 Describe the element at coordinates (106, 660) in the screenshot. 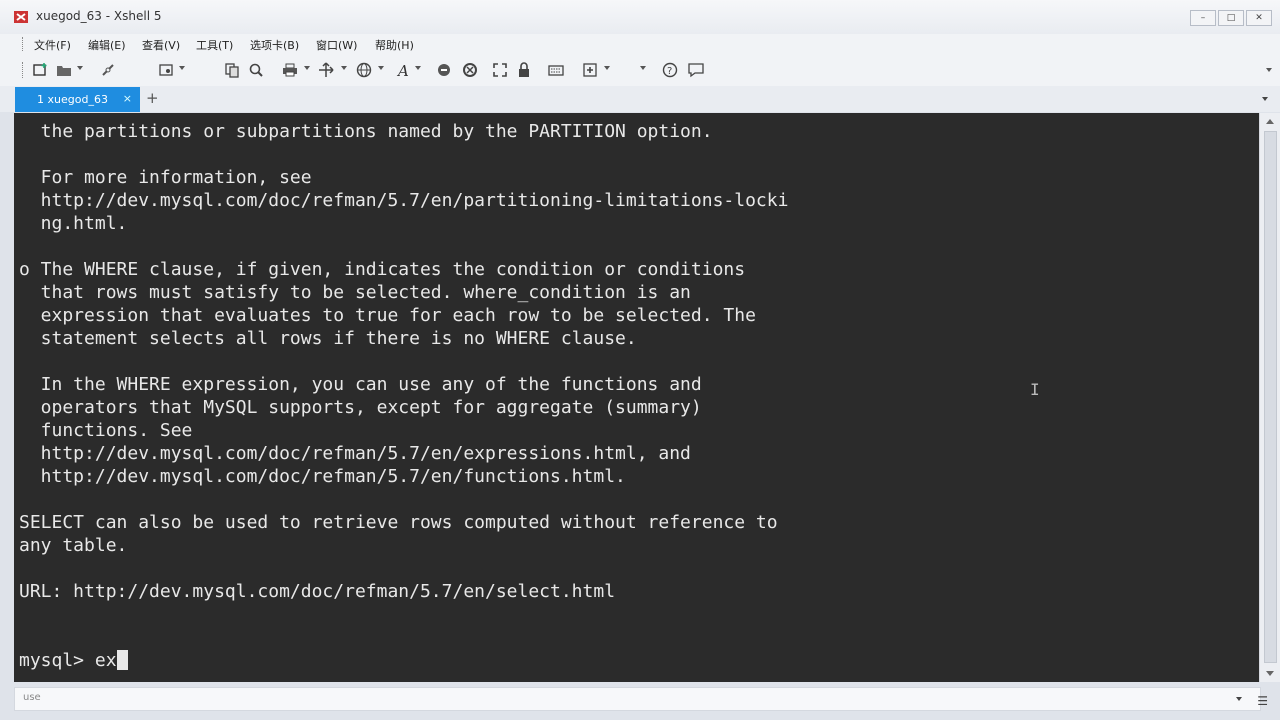

I see `command-input: ex` at that location.